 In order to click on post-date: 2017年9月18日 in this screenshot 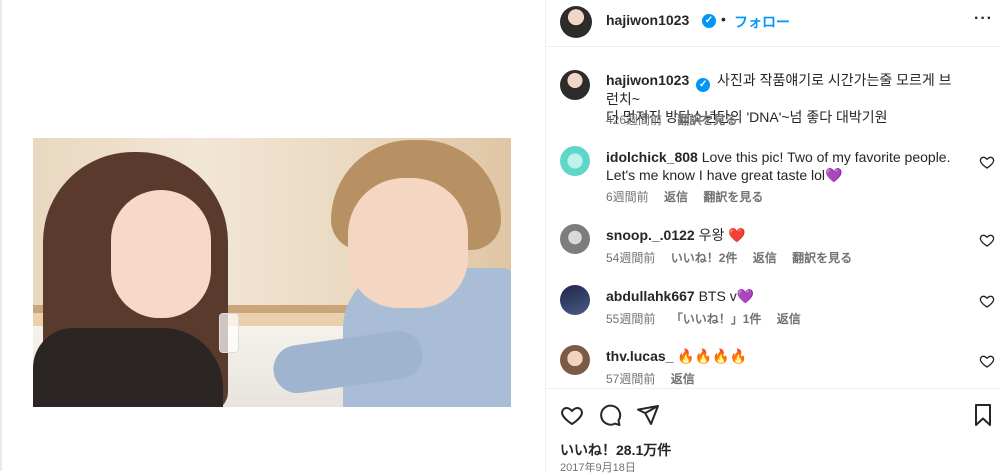, I will do `click(598, 467)`.